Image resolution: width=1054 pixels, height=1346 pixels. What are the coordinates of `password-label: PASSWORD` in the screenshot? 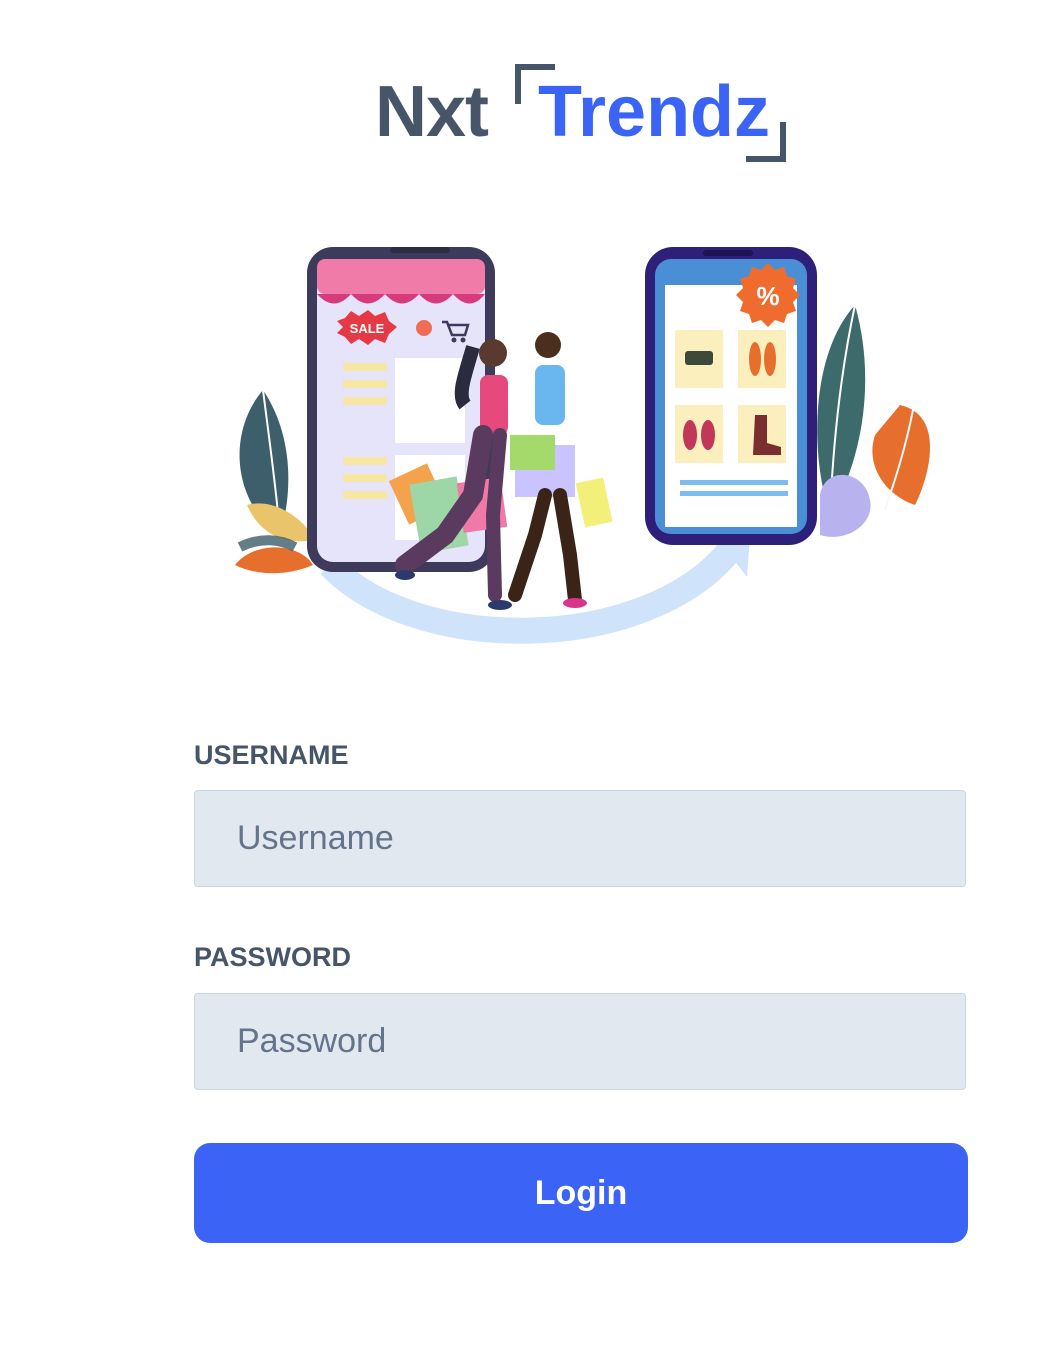 It's located at (273, 957).